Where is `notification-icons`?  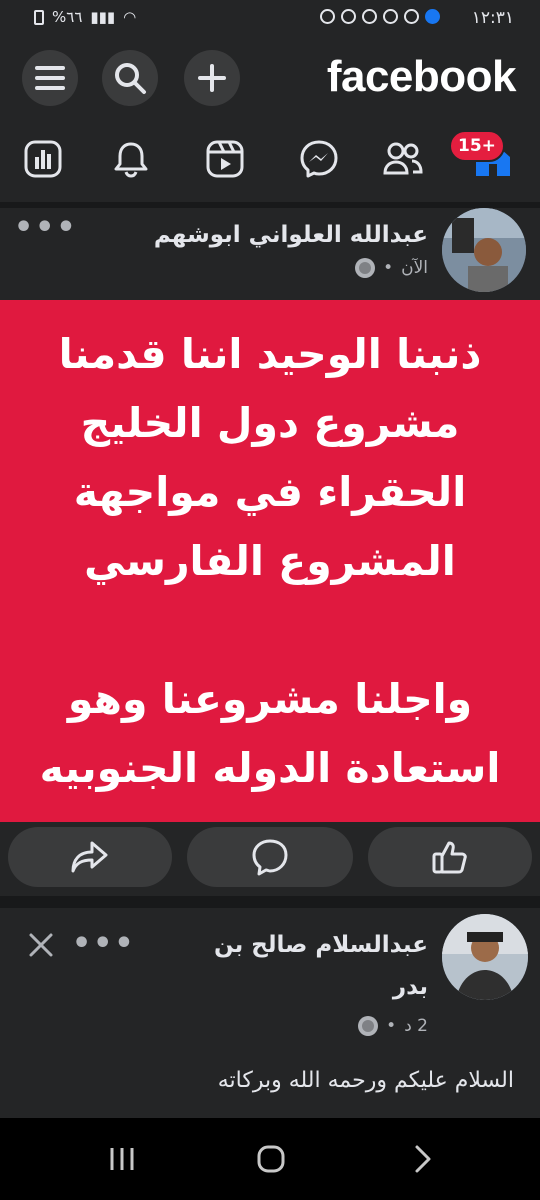
notification-icons is located at coordinates (380, 16).